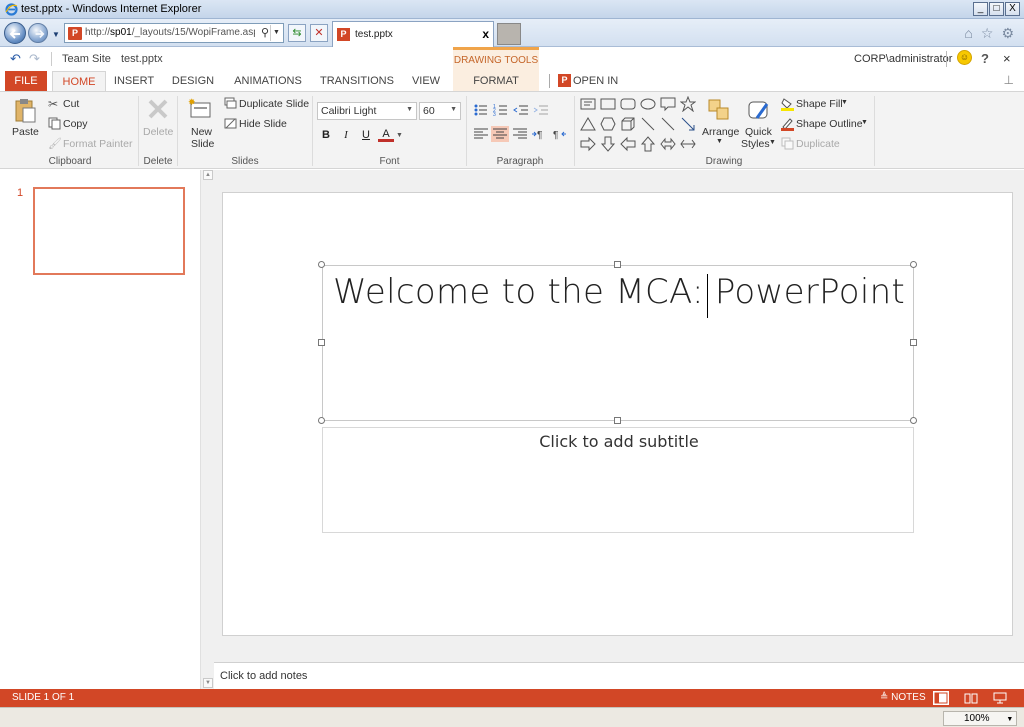 This screenshot has width=1024, height=727. I want to click on line-shape-icon, so click(648, 124).